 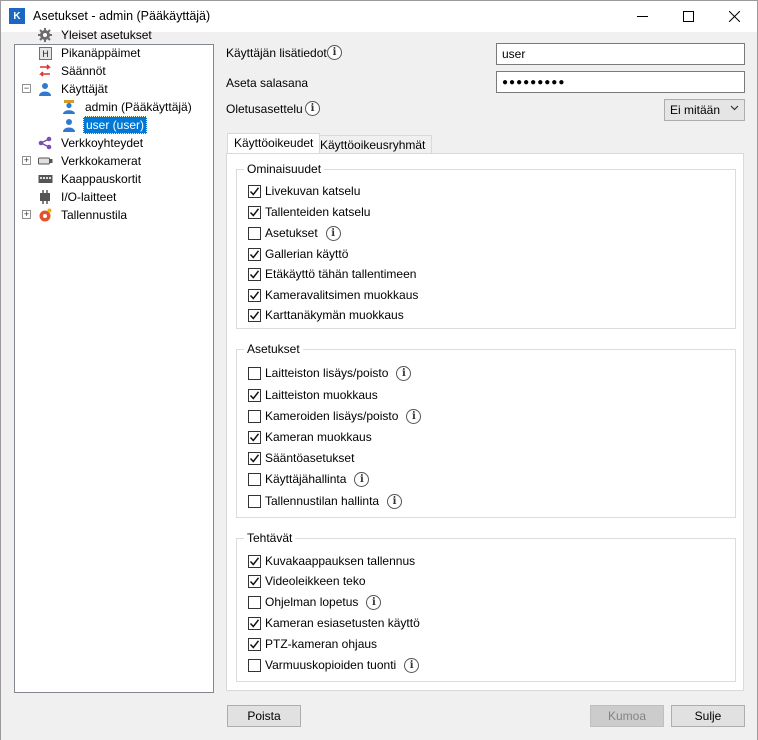 What do you see at coordinates (318, 437) in the screenshot?
I see `permission-label: Kameran muokkaus` at bounding box center [318, 437].